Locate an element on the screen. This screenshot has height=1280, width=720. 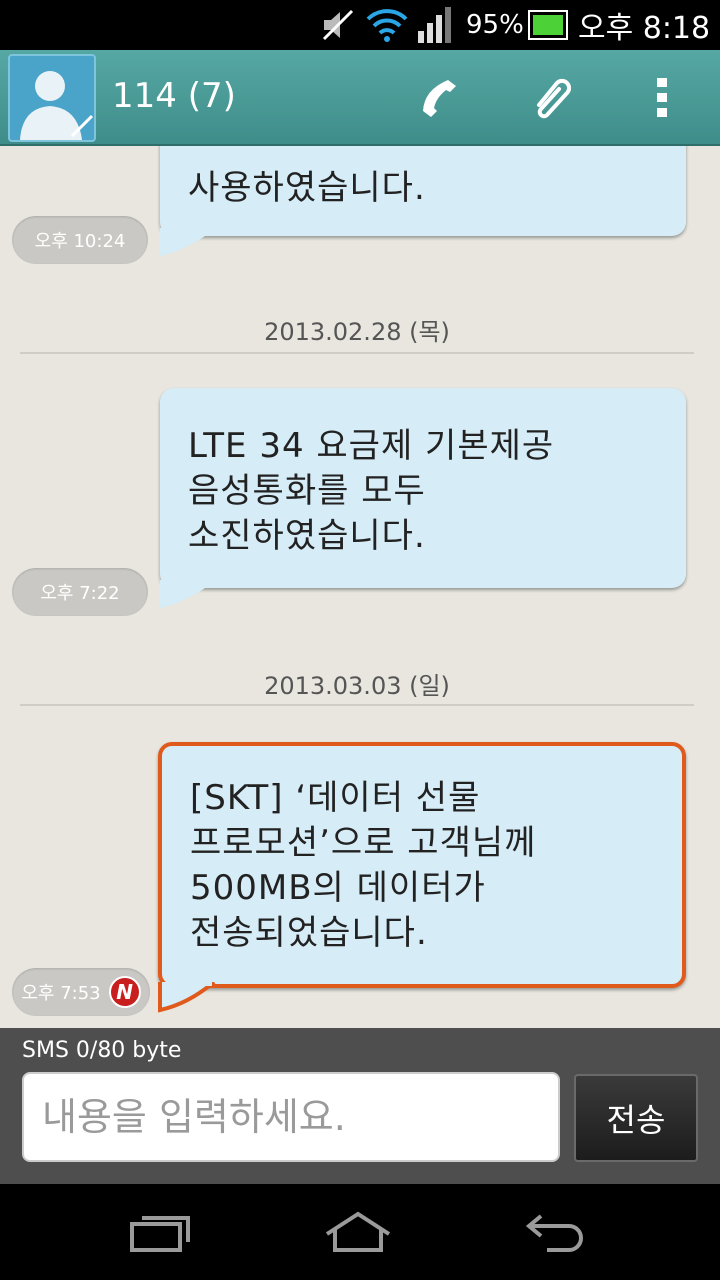
battery-icon is located at coordinates (549, 25).